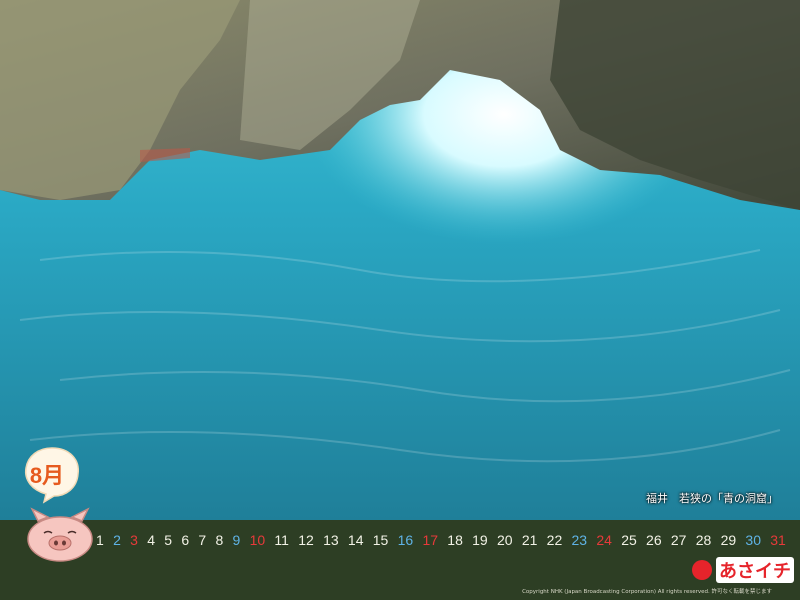  I want to click on calendar-day: 17, so click(430, 540).